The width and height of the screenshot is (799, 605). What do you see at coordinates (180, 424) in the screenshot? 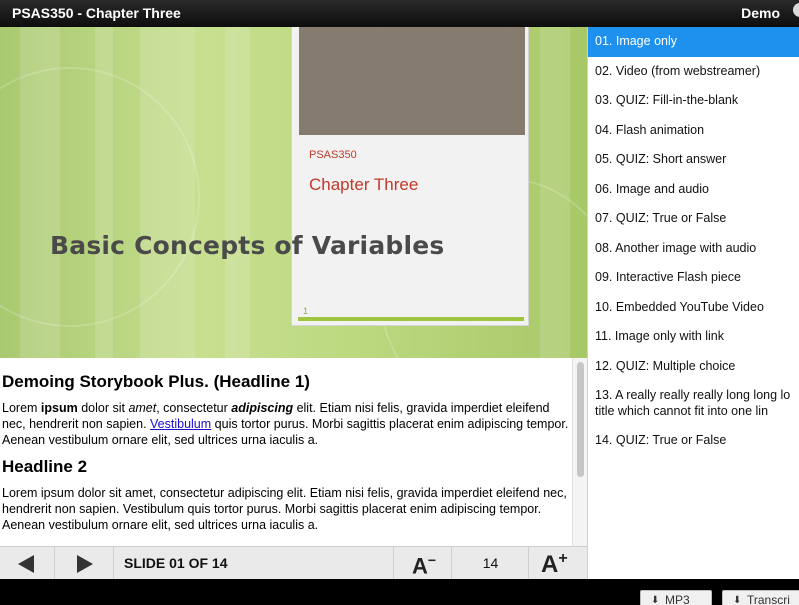
I see `notes-link: Vestibulum` at bounding box center [180, 424].